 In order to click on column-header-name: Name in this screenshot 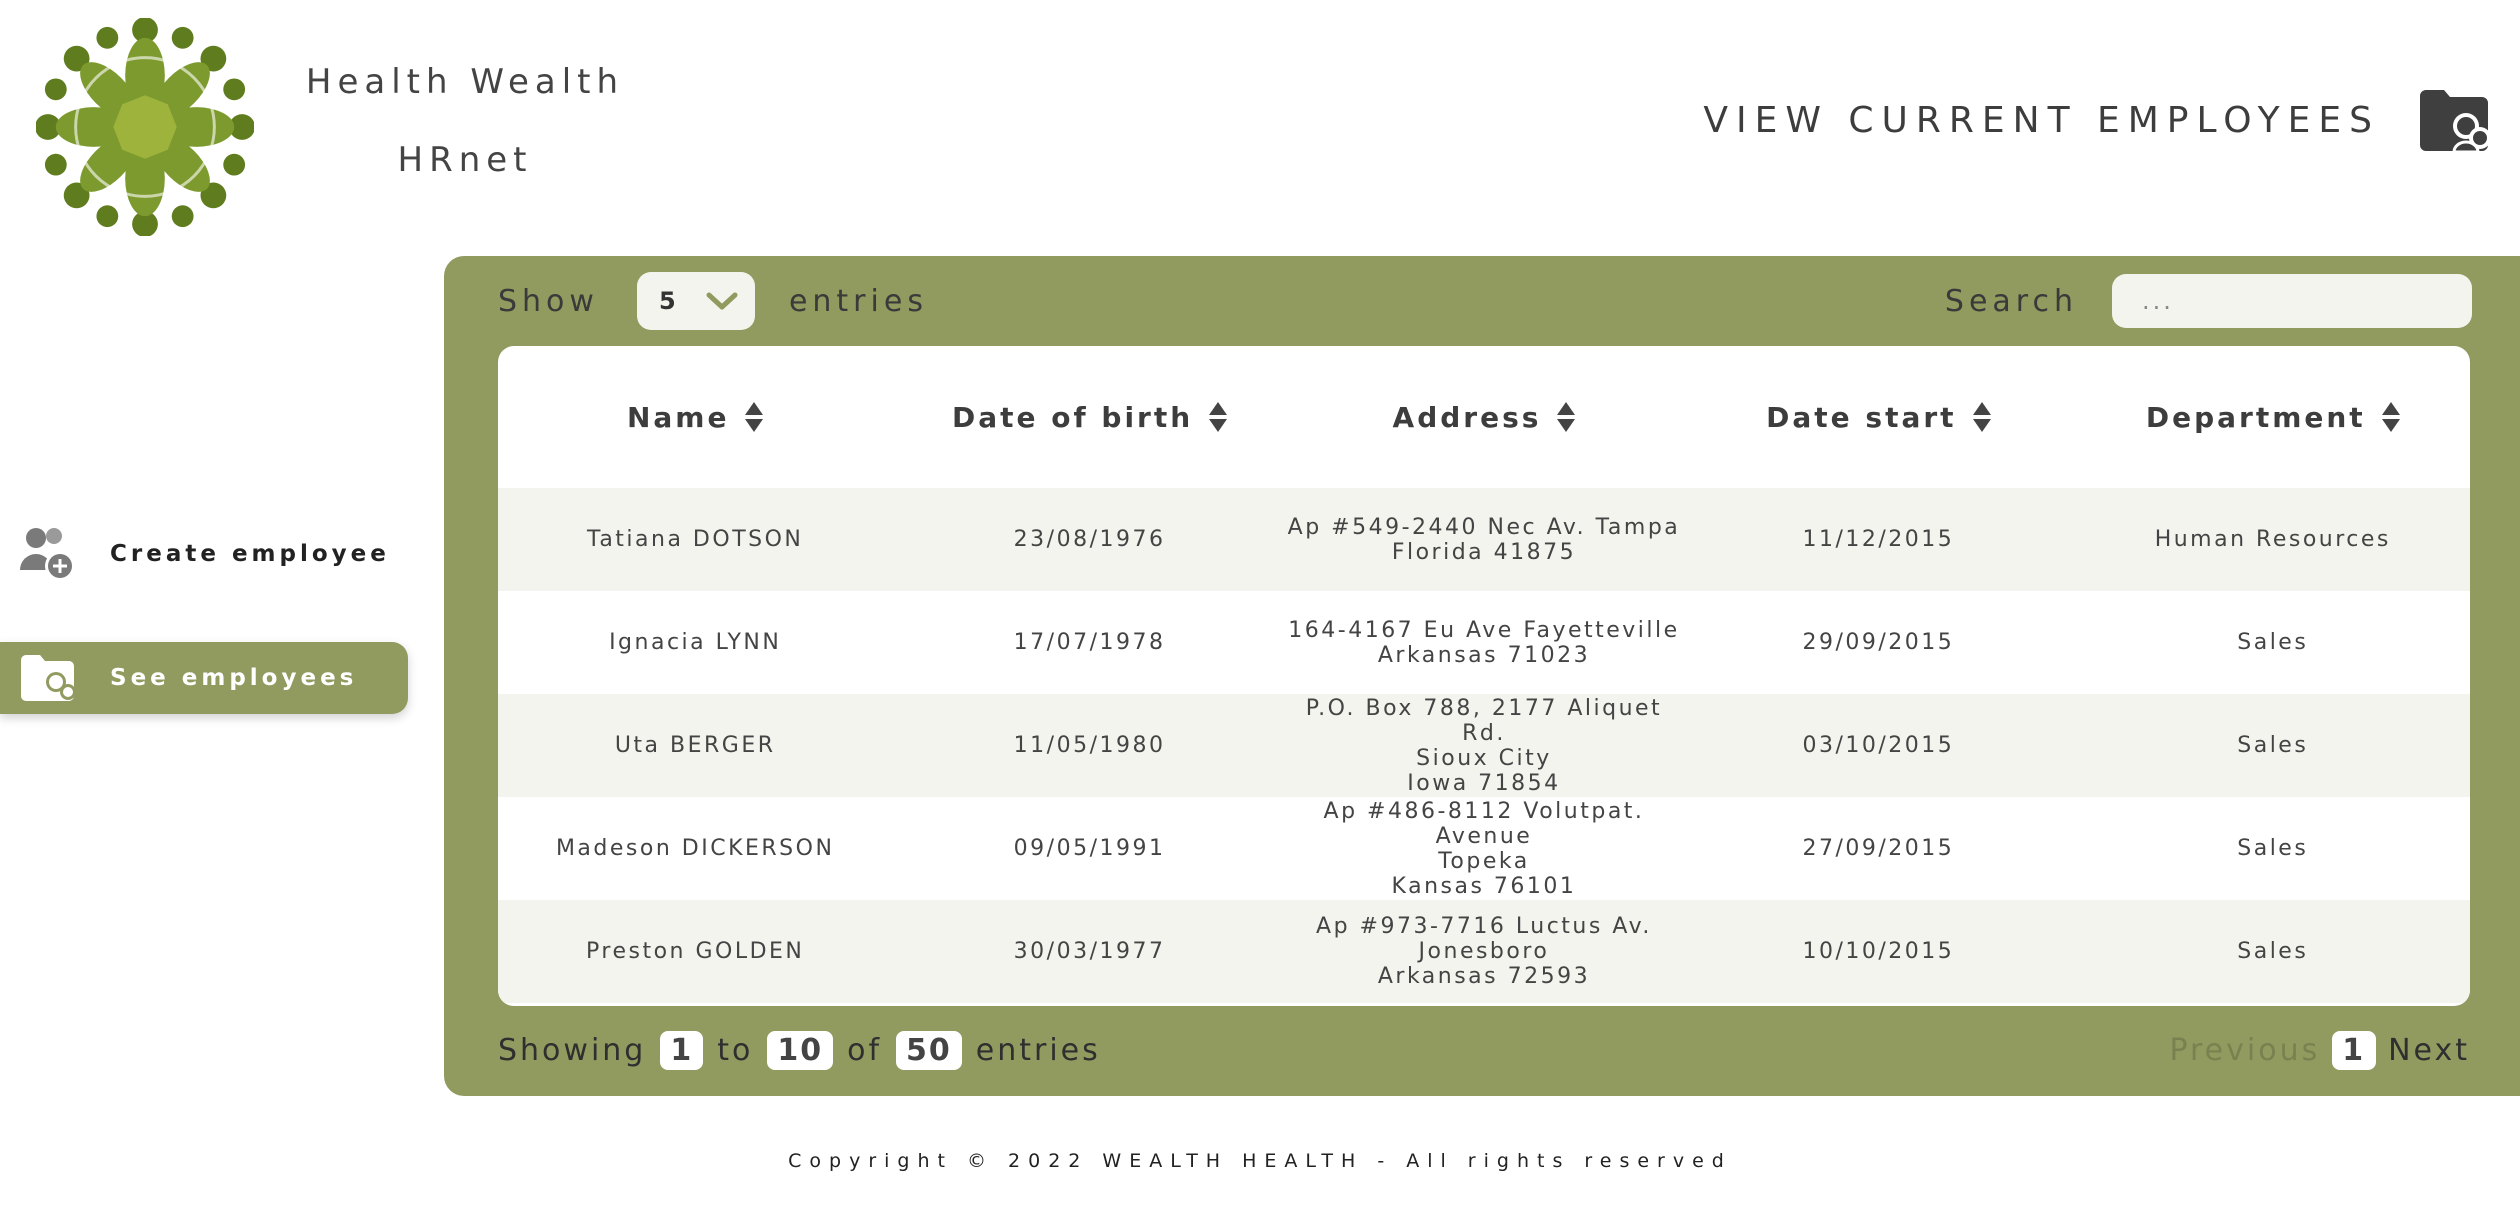, I will do `click(695, 417)`.